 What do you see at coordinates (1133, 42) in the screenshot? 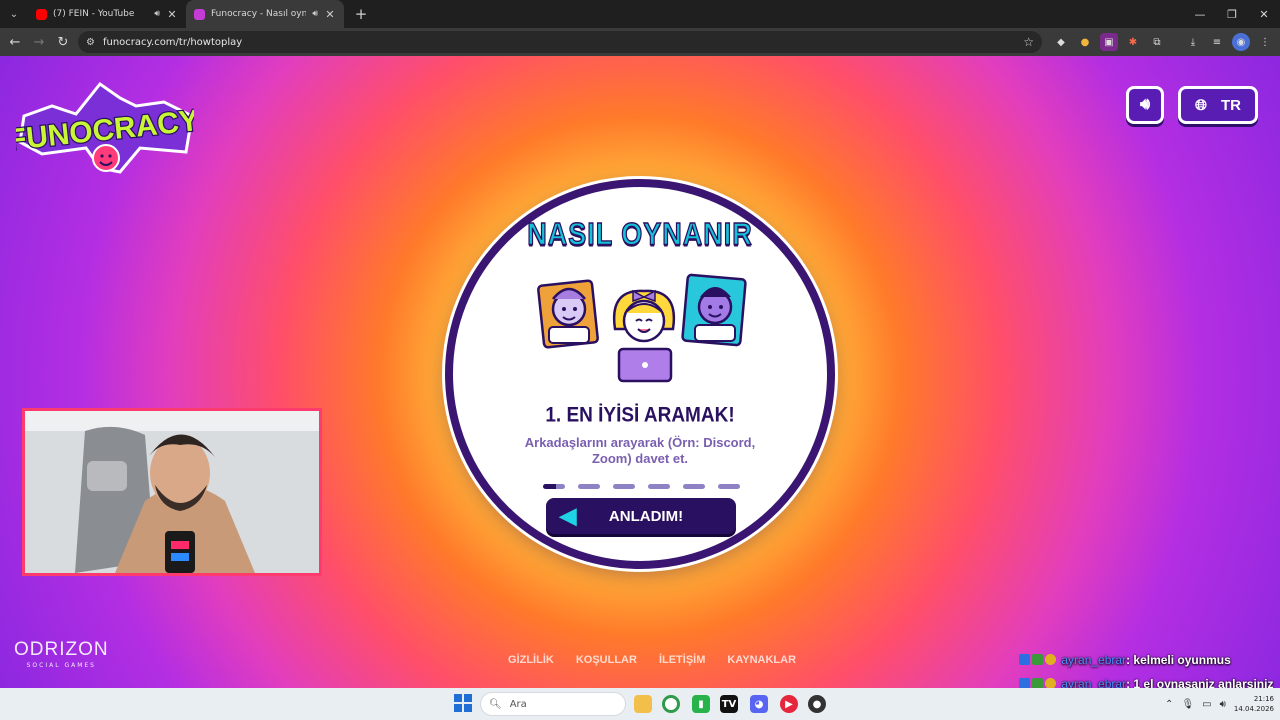
I see `extension-bug-icon: ✱` at bounding box center [1133, 42].